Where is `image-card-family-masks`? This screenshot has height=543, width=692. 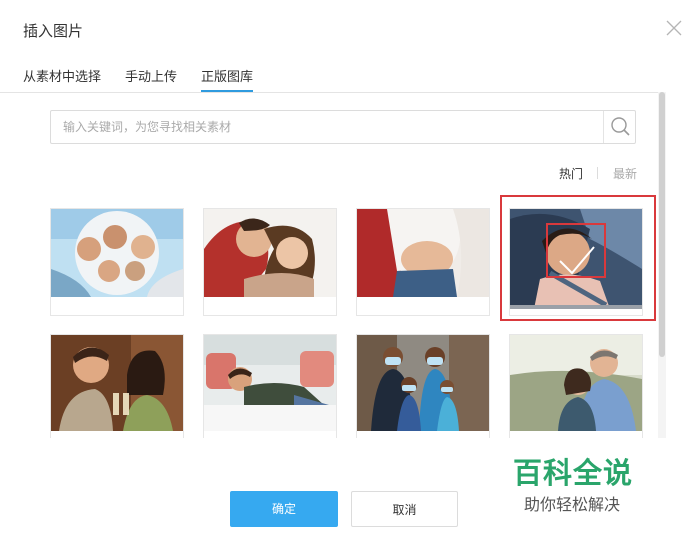 image-card-family-masks is located at coordinates (423, 386).